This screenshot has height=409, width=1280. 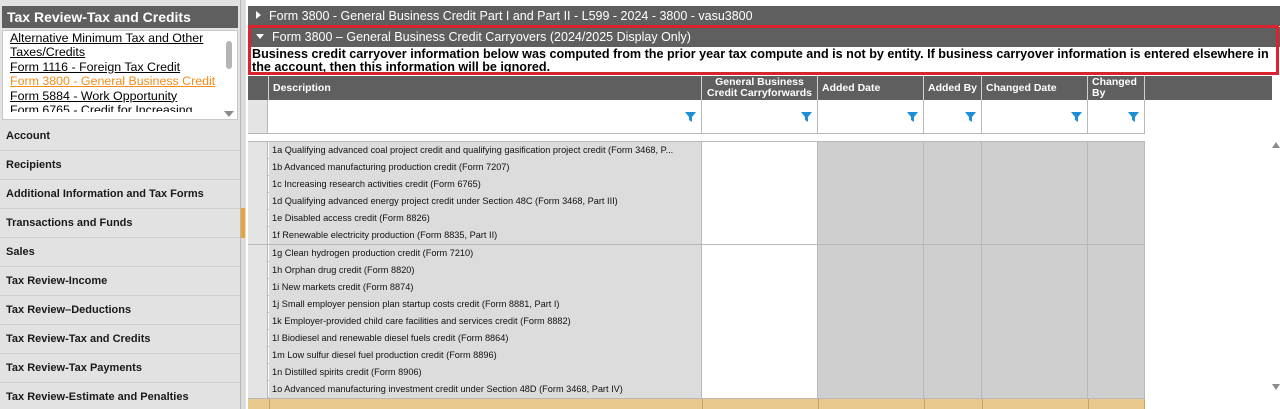 I want to click on column-header-description: Description, so click(x=485, y=88).